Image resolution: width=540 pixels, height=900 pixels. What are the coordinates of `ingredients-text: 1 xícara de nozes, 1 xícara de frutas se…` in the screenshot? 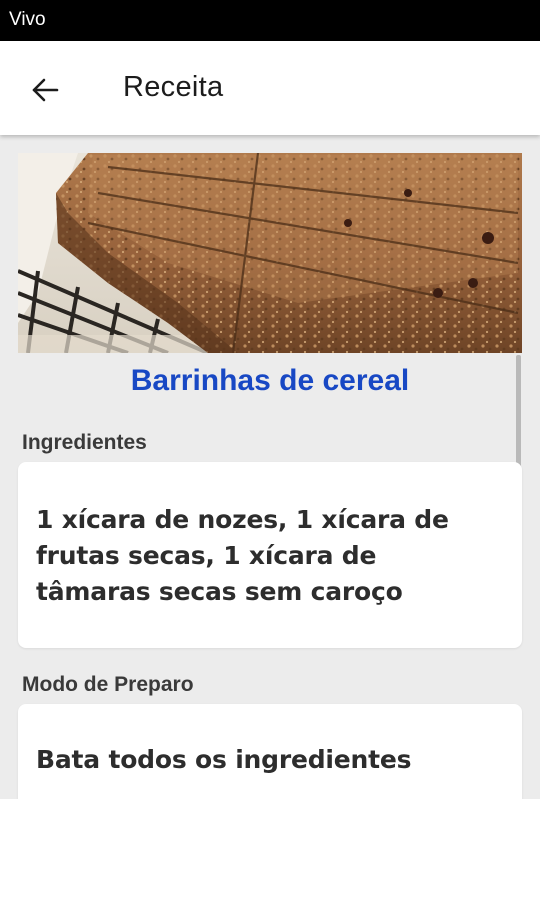 It's located at (242, 555).